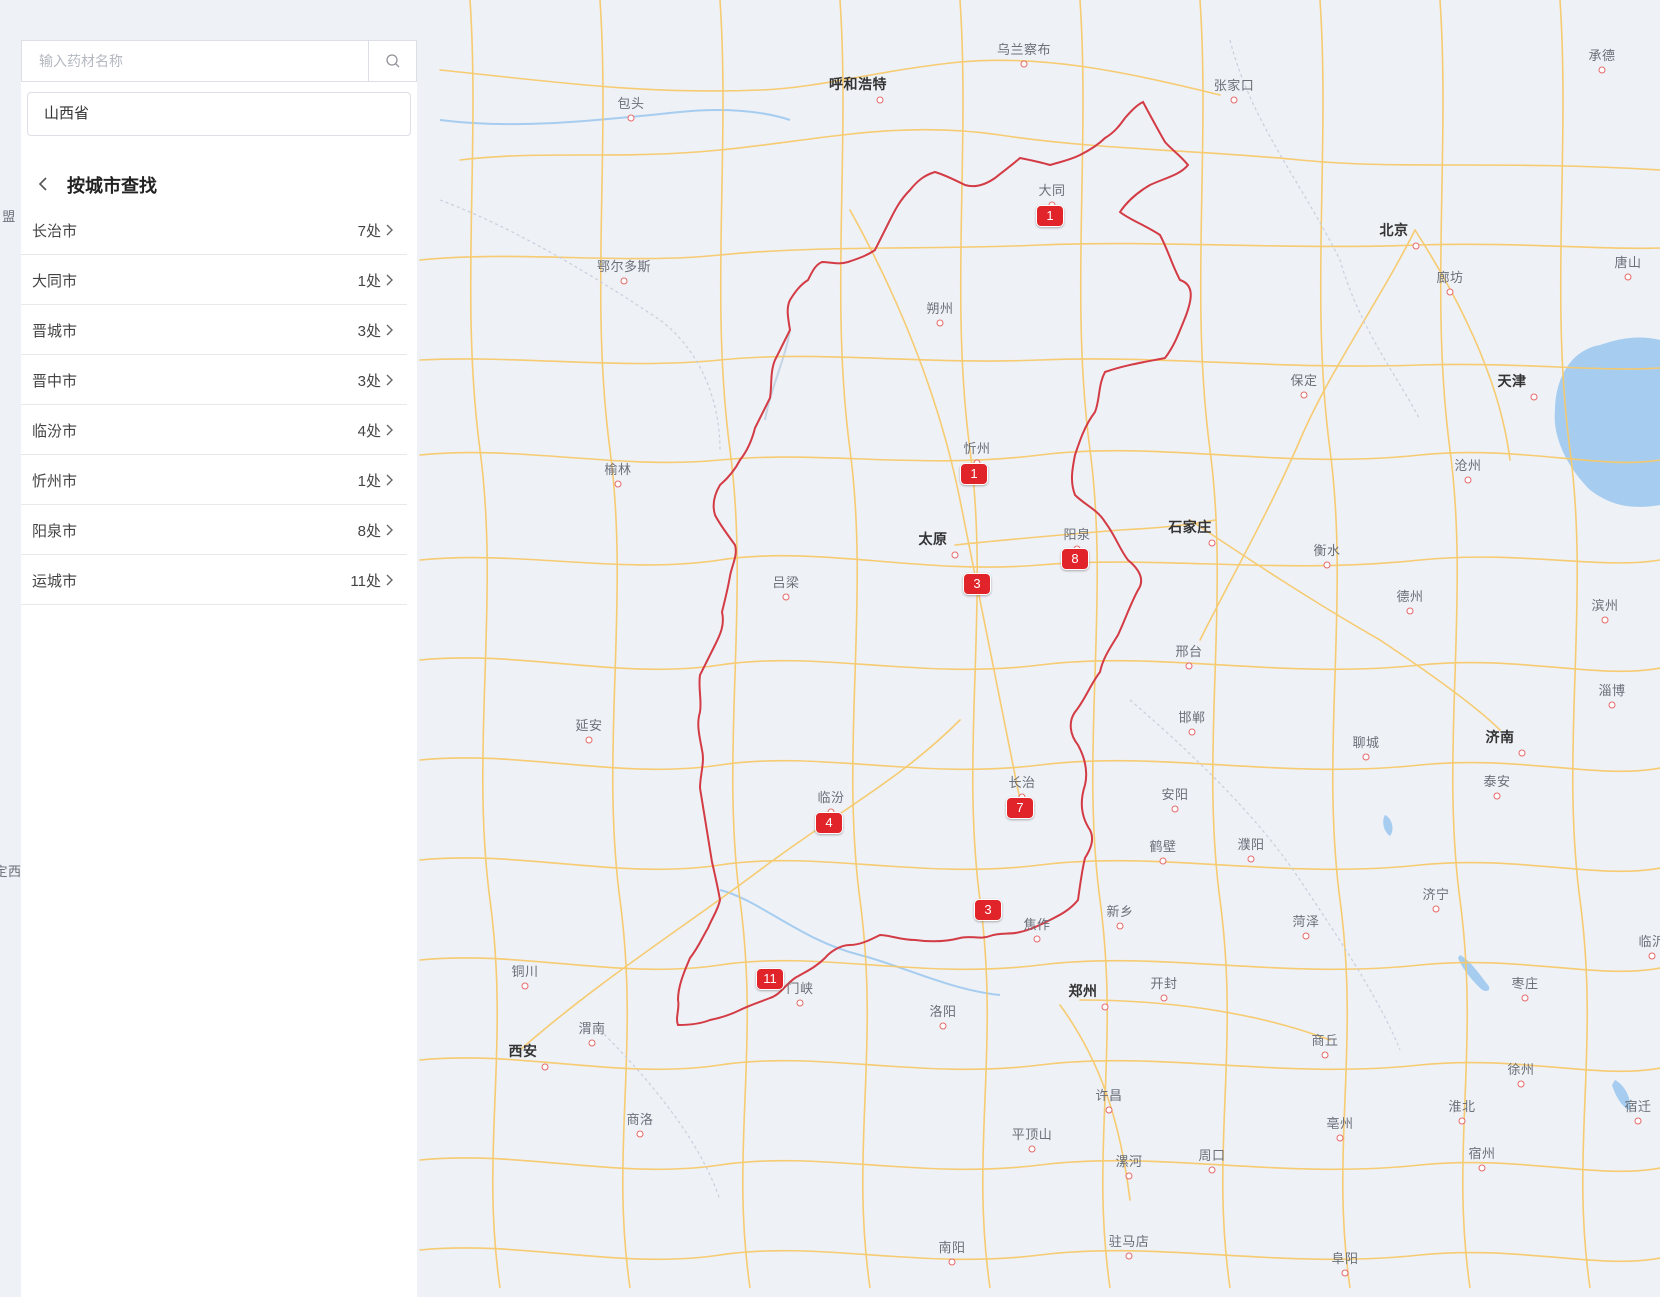  I want to click on search-button, so click(392, 61).